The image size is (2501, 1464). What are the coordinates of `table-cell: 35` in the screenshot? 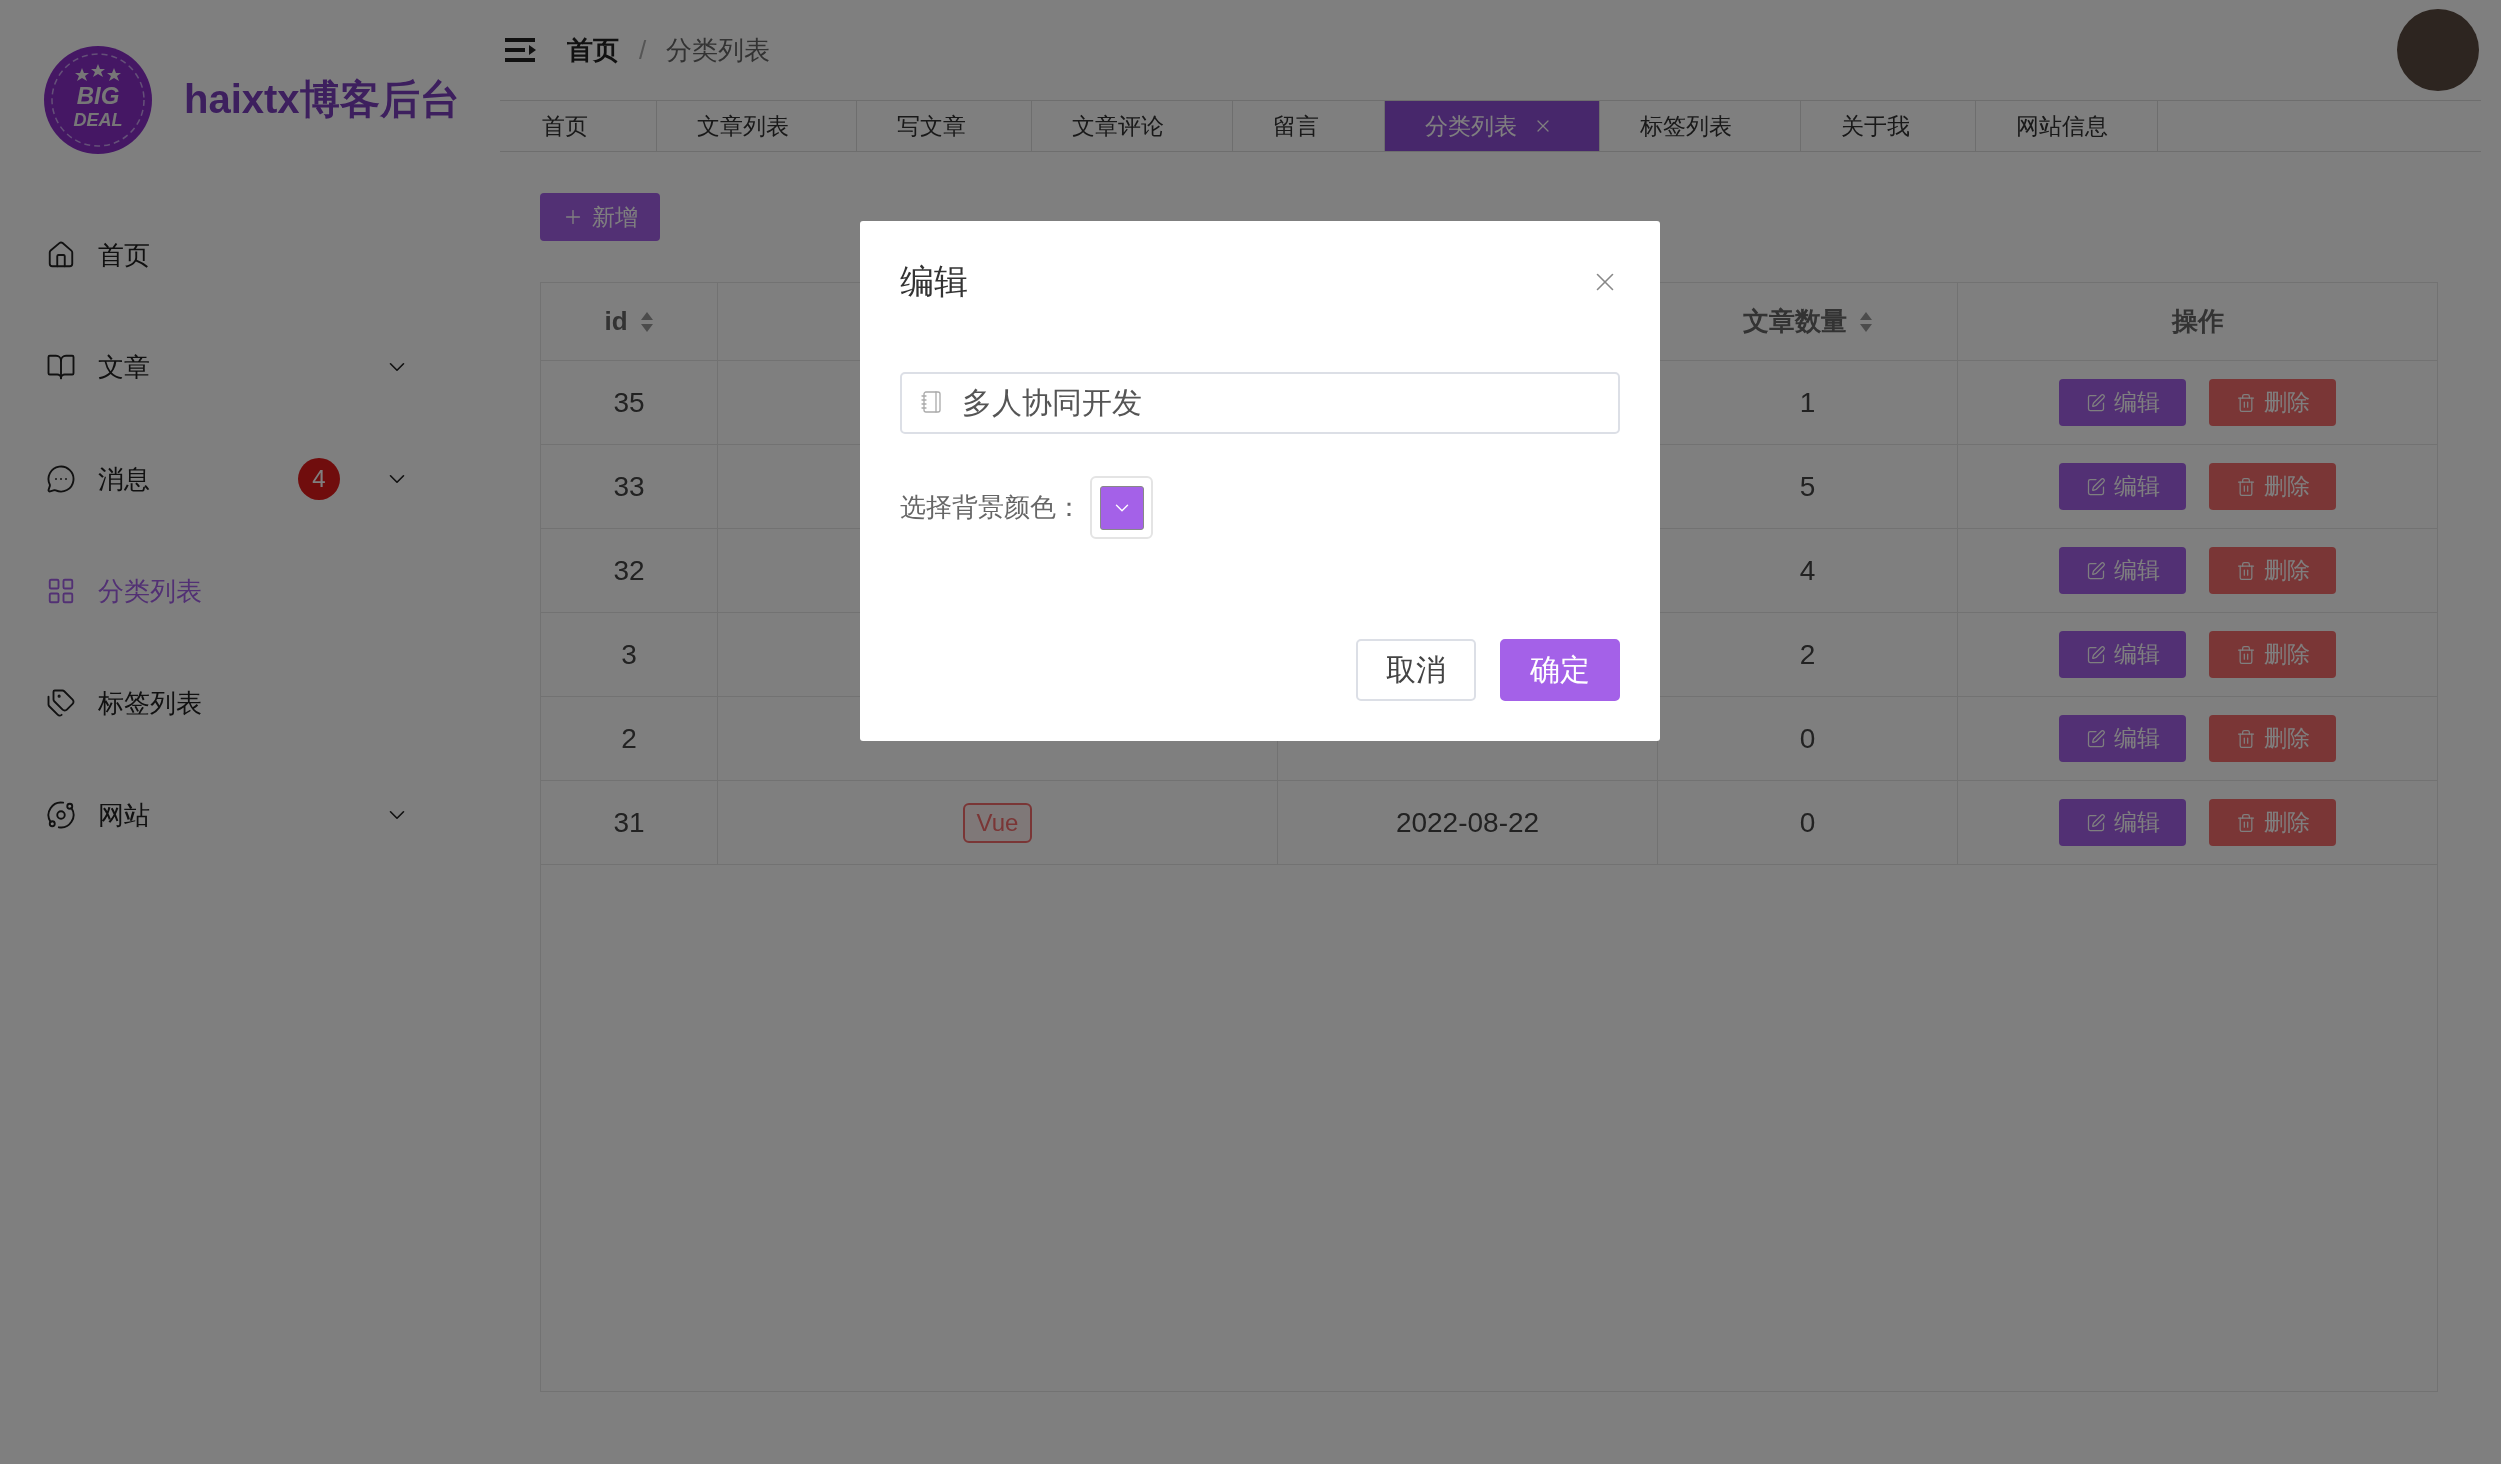 It's located at (629, 402).